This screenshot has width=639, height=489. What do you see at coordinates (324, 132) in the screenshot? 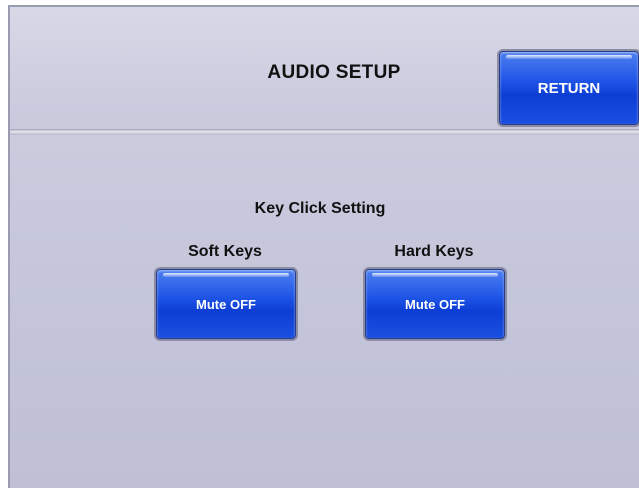
I see `header-divider` at bounding box center [324, 132].